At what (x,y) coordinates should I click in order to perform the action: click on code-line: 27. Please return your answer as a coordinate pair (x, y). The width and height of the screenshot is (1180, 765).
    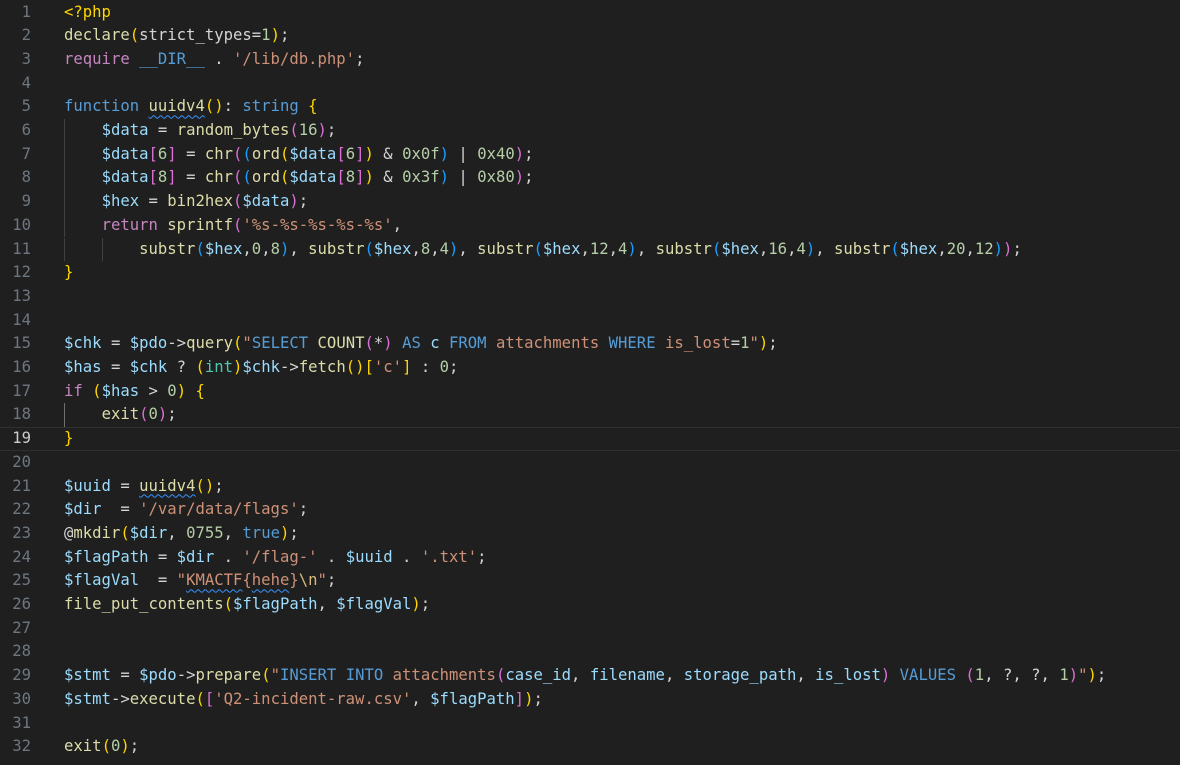
    Looking at the image, I should click on (590, 629).